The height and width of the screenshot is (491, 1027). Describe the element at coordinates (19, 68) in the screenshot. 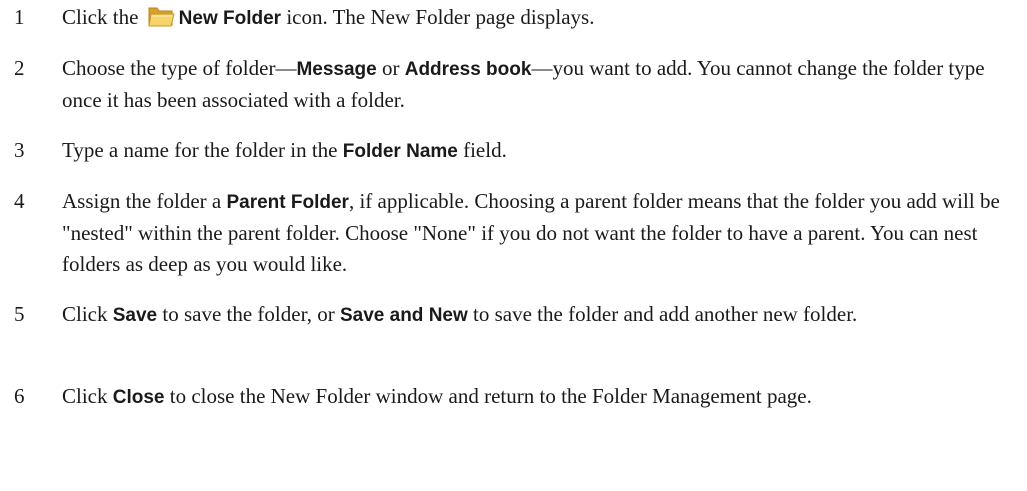

I see `step-number: 2` at that location.